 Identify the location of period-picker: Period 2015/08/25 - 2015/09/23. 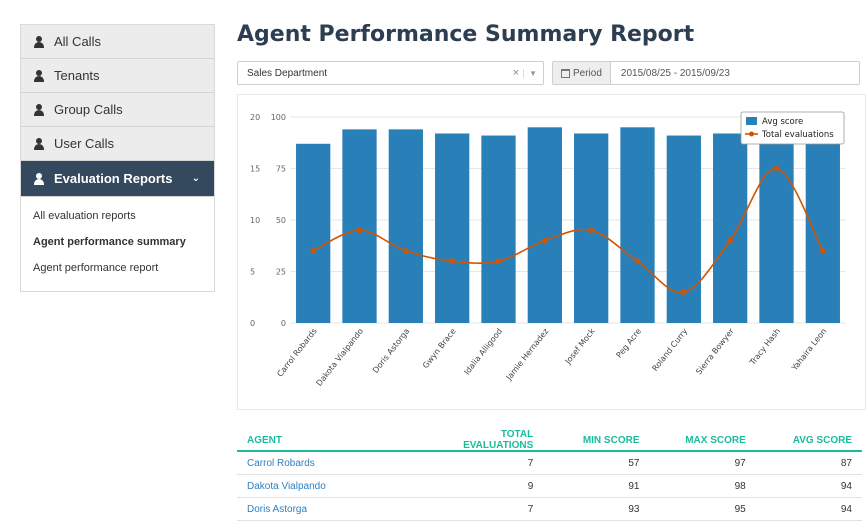
(706, 73).